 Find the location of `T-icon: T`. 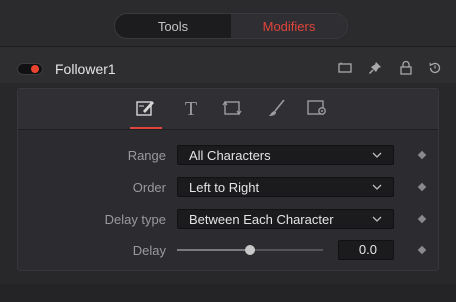

T-icon: T is located at coordinates (191, 108).